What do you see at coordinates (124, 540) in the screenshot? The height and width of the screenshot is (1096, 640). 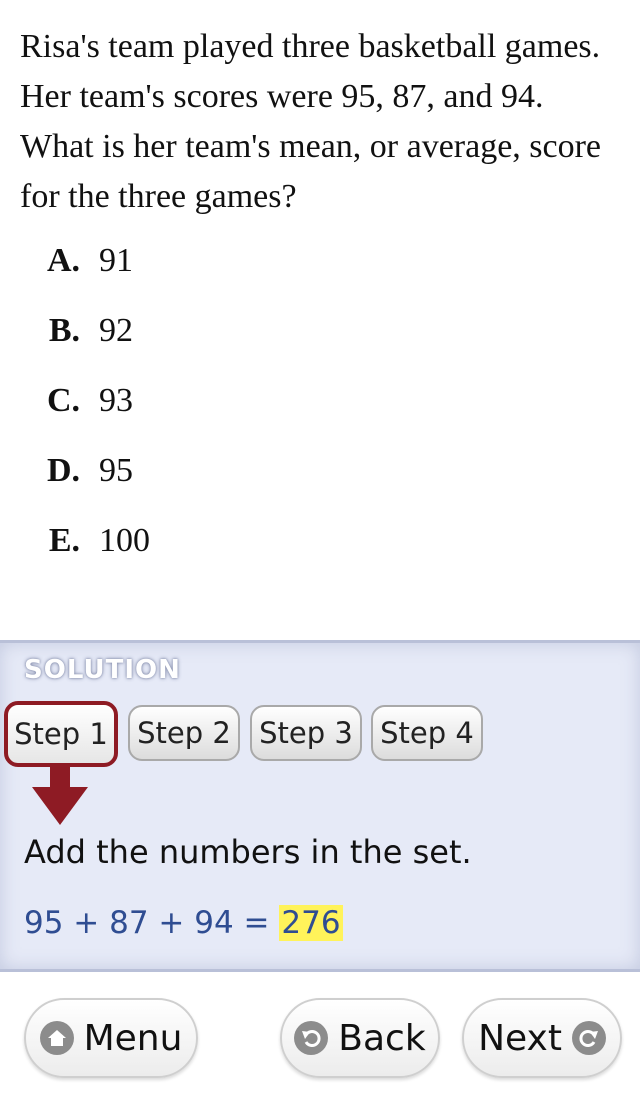 I see `choice-value: 100` at bounding box center [124, 540].